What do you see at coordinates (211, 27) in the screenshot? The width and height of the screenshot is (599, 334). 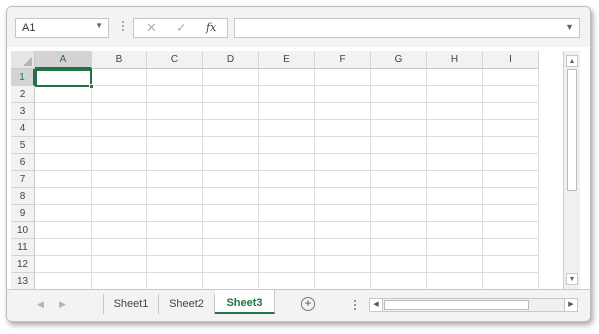 I see `insert-function-button: fx` at bounding box center [211, 27].